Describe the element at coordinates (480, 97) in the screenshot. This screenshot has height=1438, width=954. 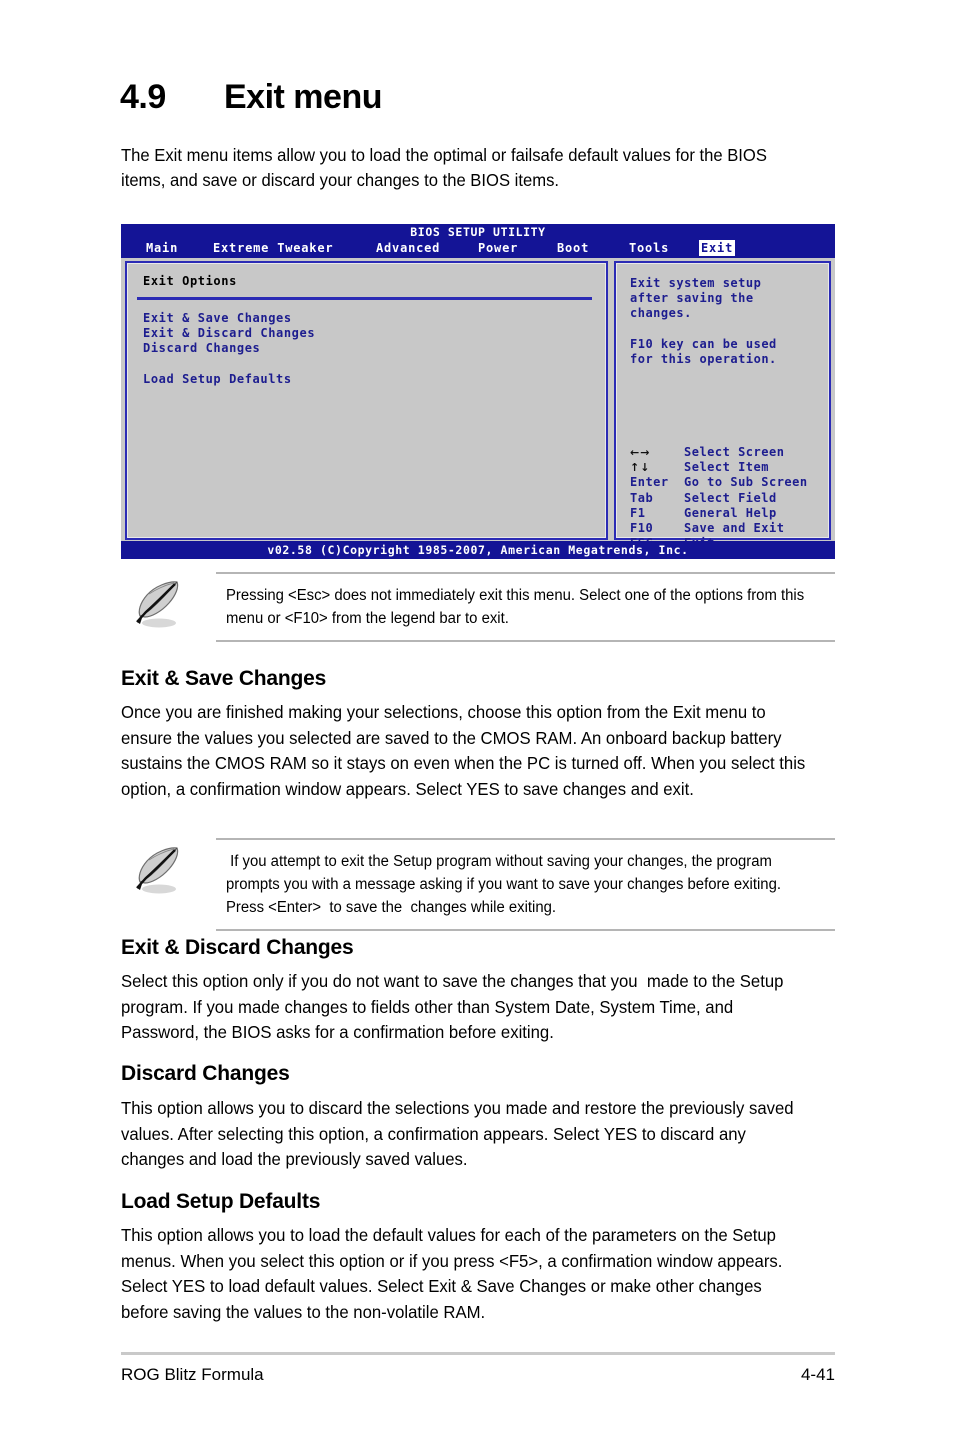
I see `page-title: 4.9 Exit menu` at that location.